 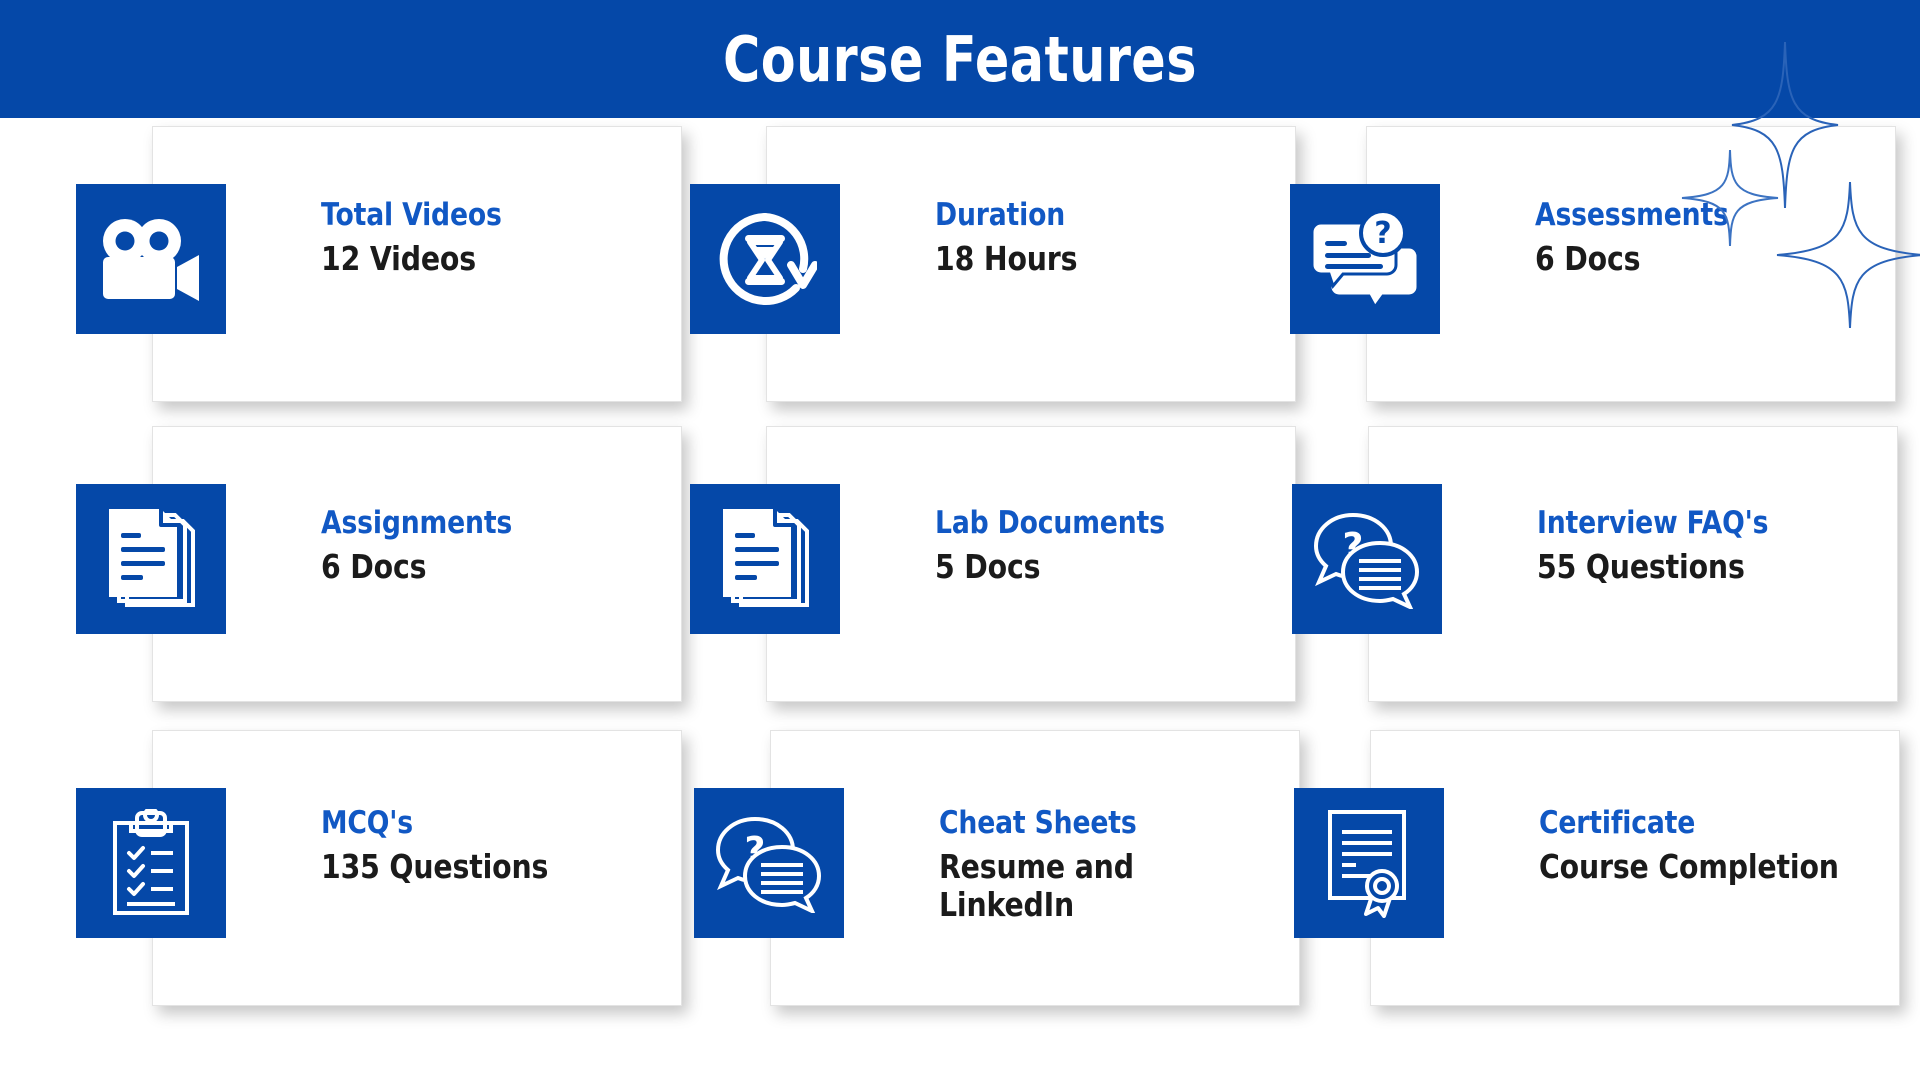 I want to click on feature-card-title: Assignments, so click(x=417, y=523).